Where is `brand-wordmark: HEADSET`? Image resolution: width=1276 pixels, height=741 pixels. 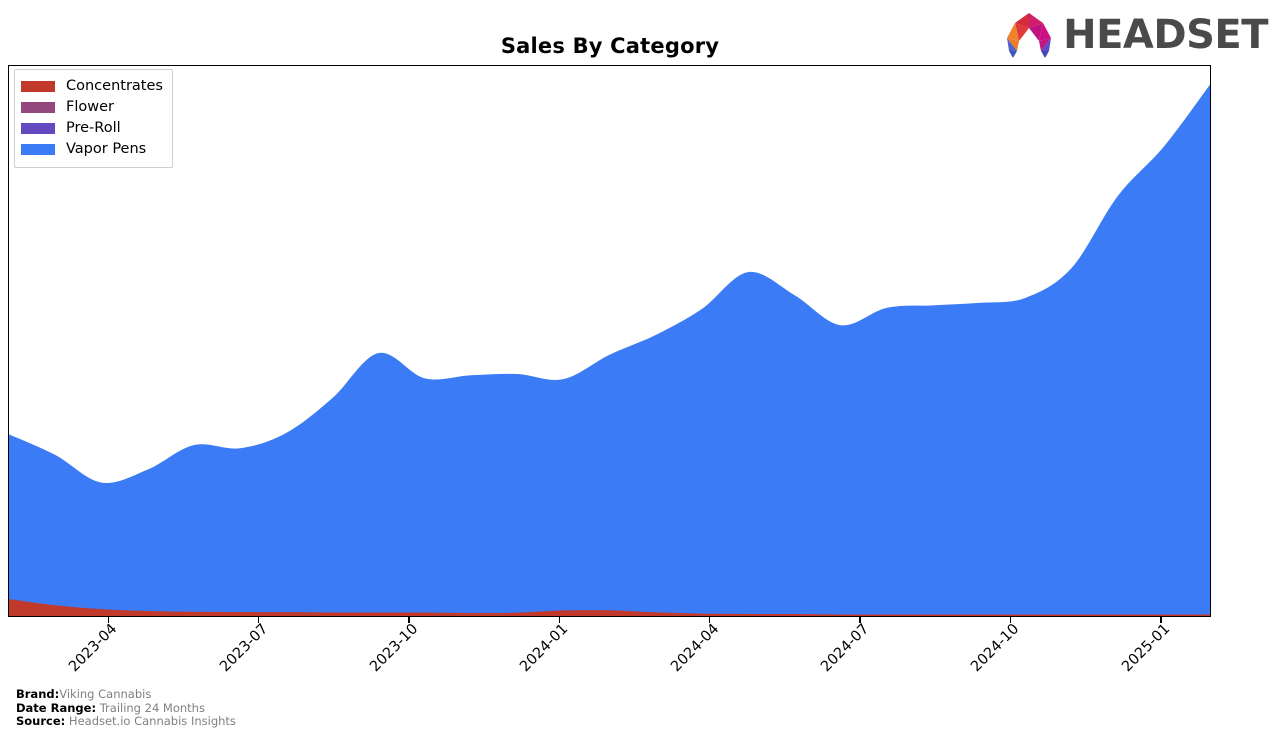 brand-wordmark: HEADSET is located at coordinates (1165, 35).